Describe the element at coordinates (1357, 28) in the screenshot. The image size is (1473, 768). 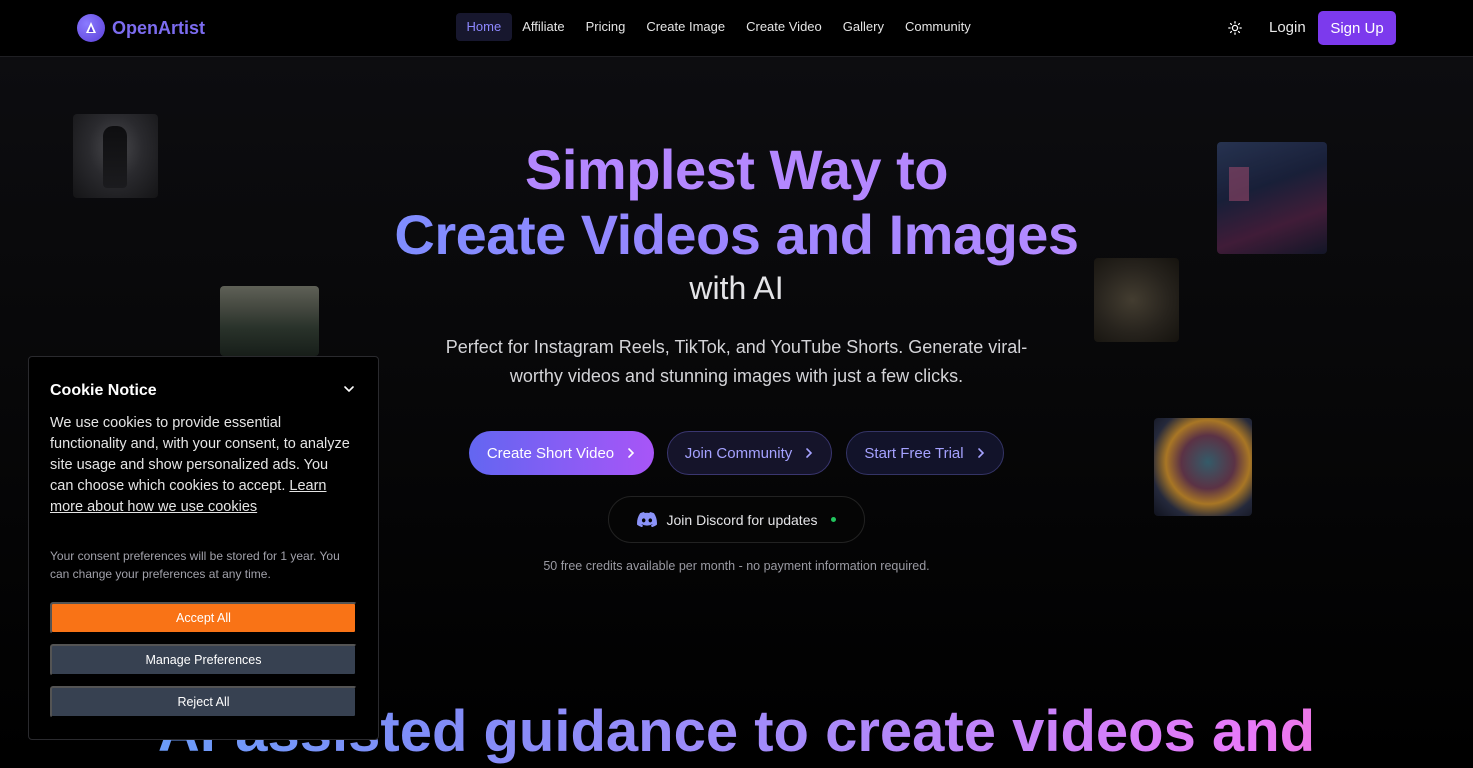
I see `signup-button: Sign Up` at that location.